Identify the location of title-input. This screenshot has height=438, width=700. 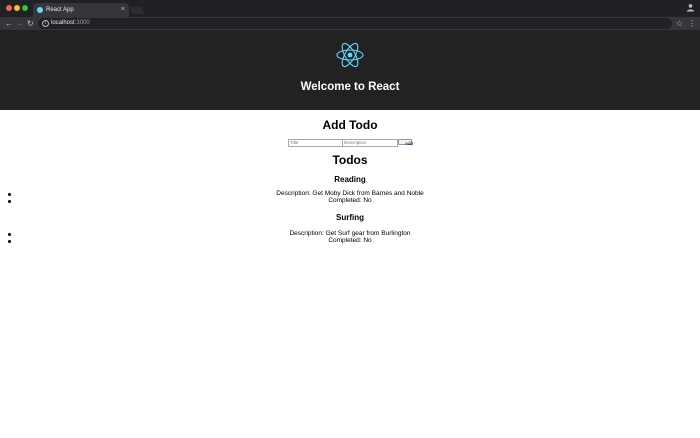
(315, 143).